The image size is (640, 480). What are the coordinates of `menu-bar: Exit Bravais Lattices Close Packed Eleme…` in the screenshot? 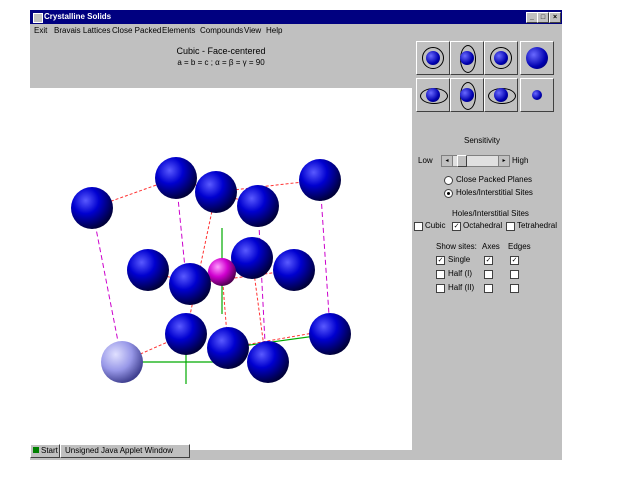 It's located at (296, 31).